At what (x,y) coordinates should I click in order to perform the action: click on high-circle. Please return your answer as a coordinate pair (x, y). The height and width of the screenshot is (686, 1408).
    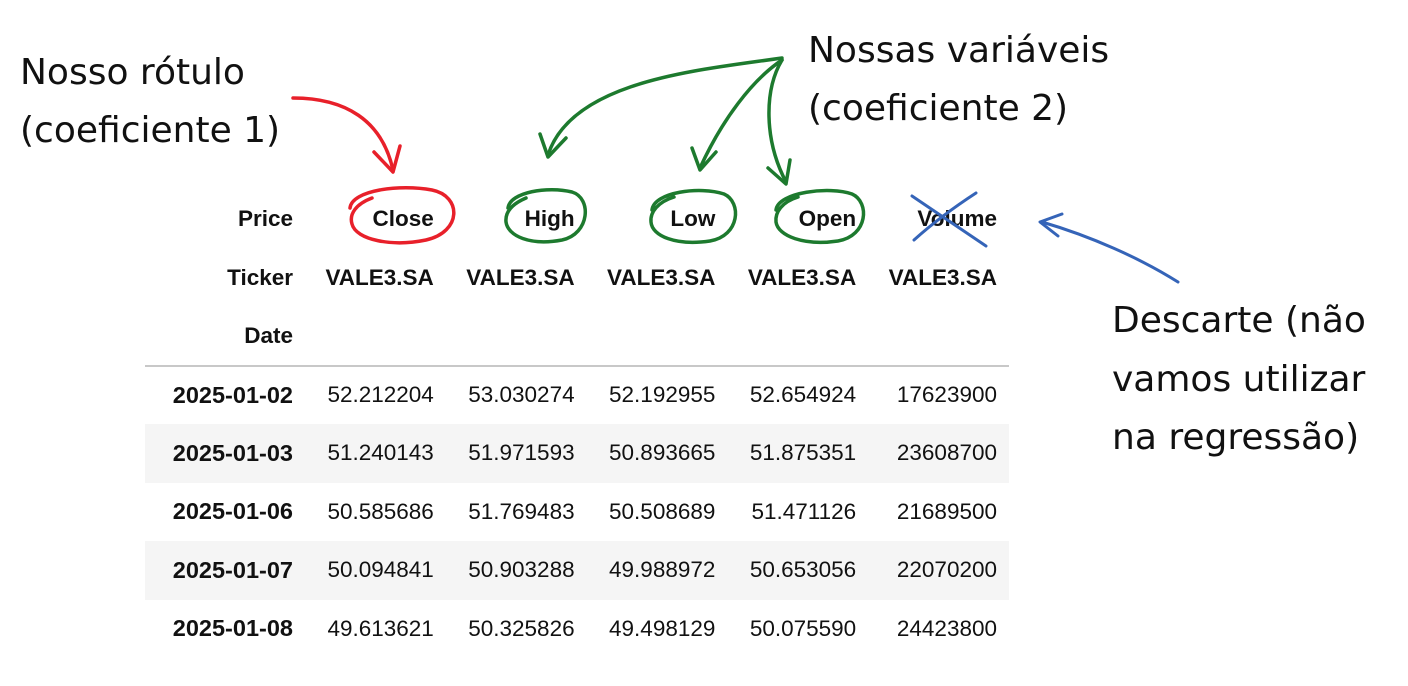
    Looking at the image, I should click on (545, 216).